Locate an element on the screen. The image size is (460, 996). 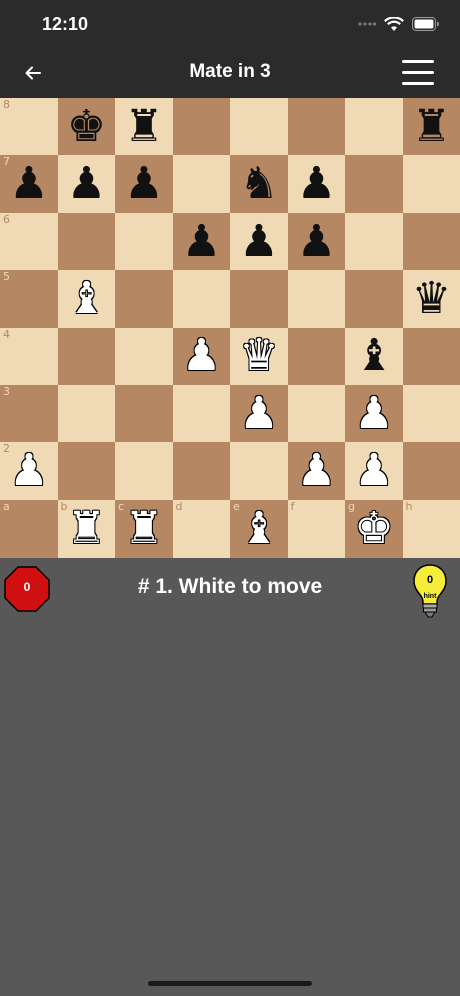
square-a6: 6 is located at coordinates (29, 241).